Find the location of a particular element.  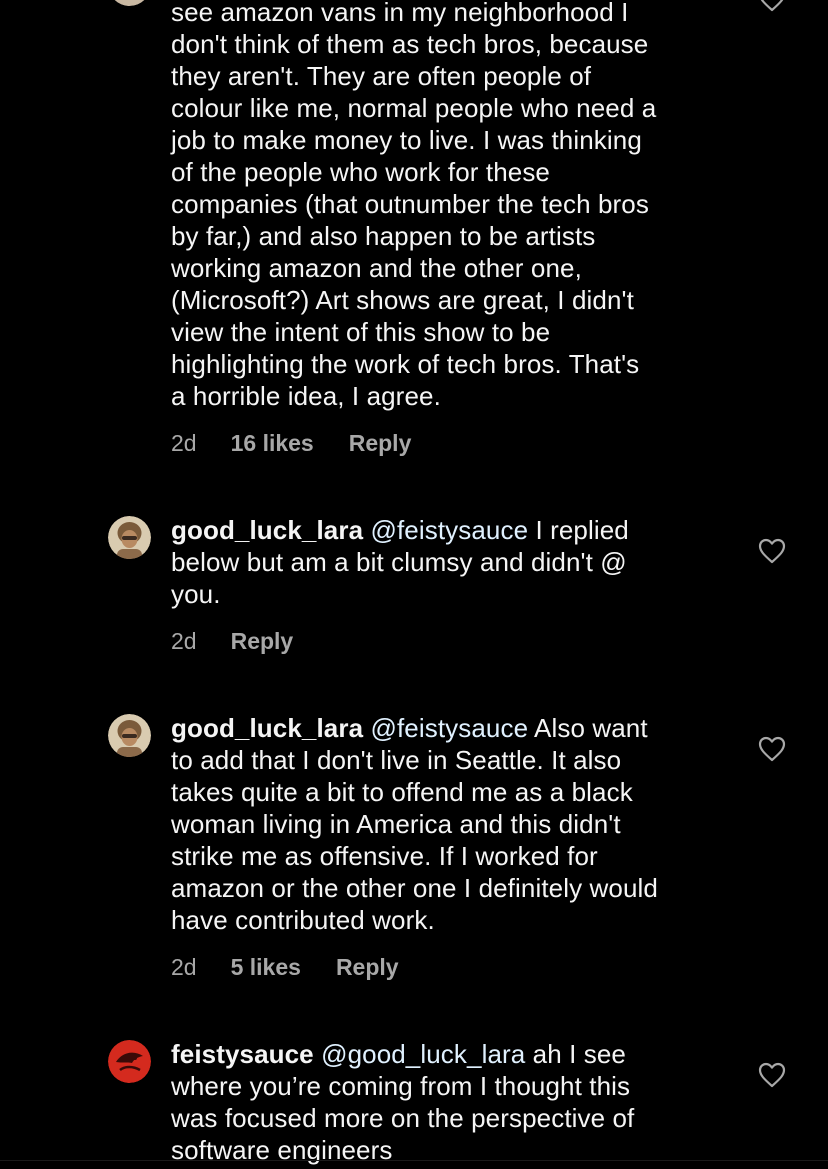

comment-line: software engineers is located at coordinates (282, 1150).